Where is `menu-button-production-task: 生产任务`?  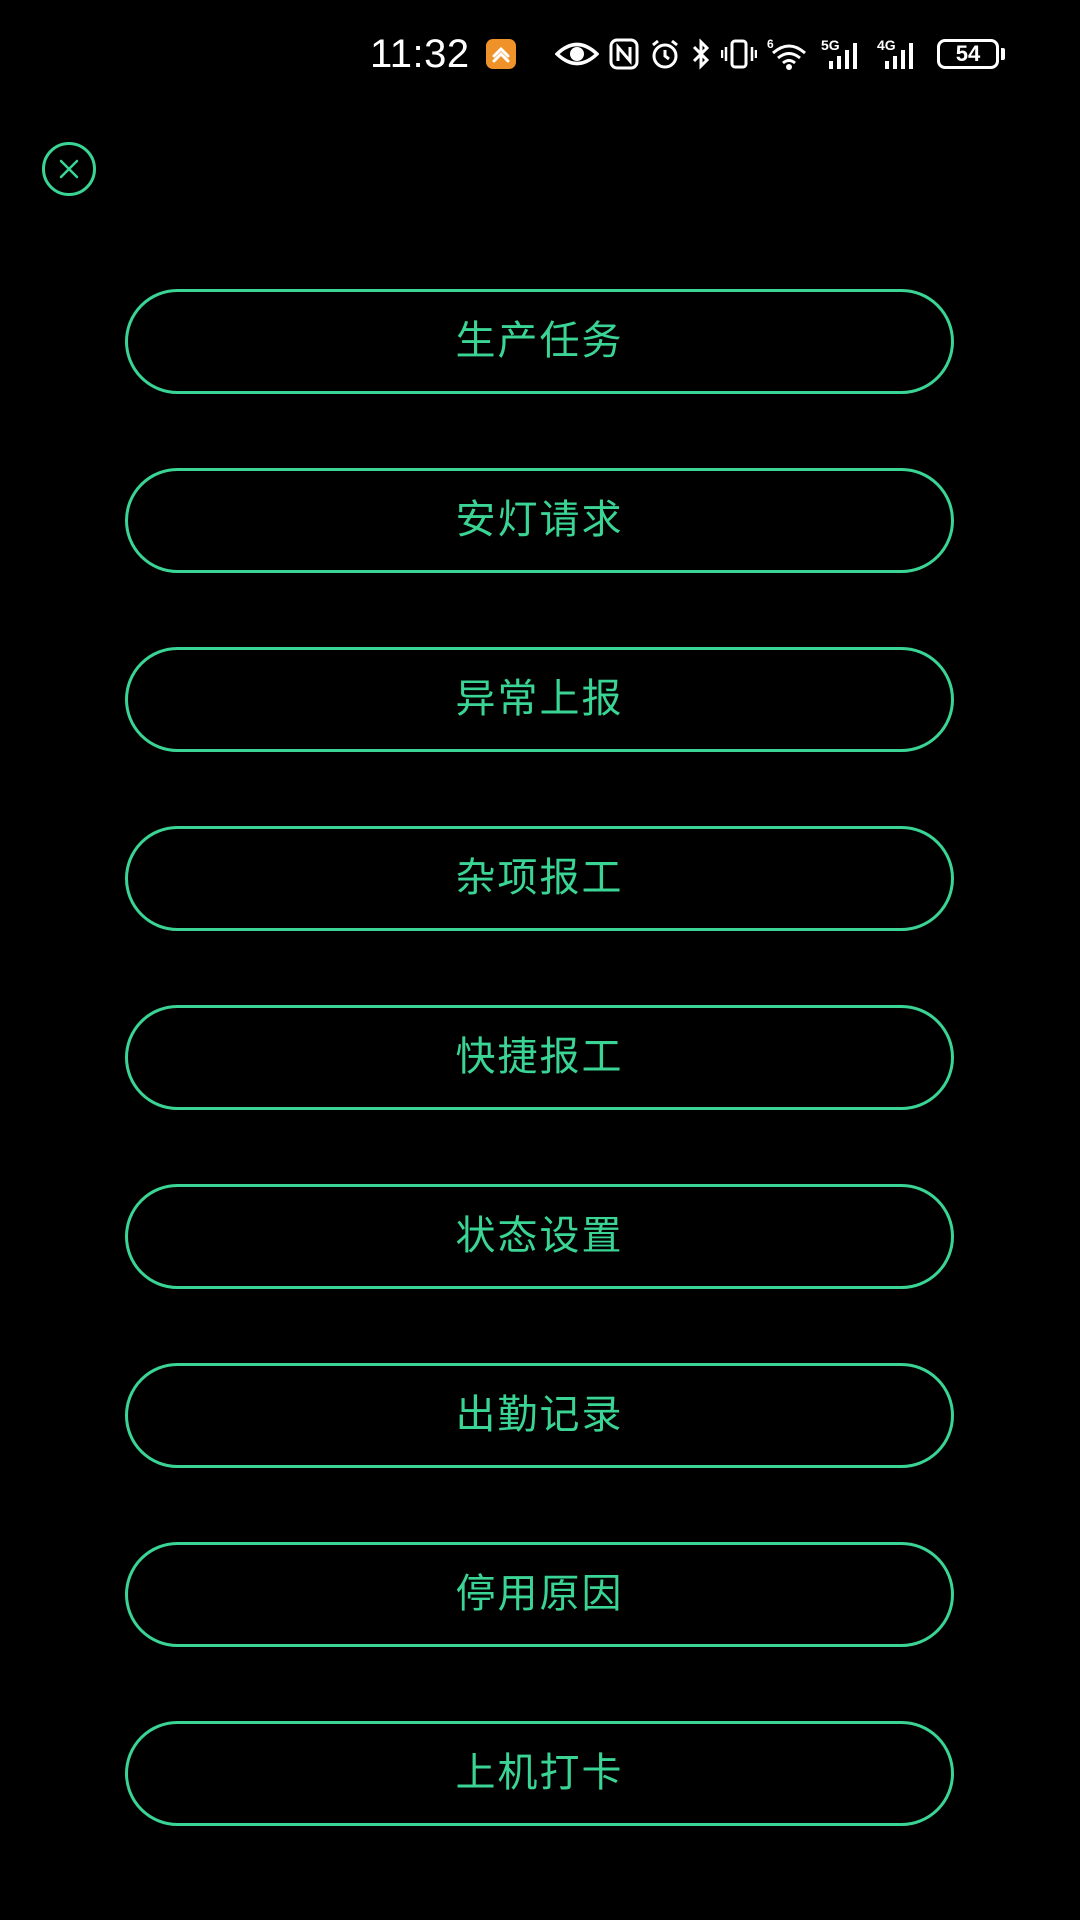 menu-button-production-task: 生产任务 is located at coordinates (539, 341).